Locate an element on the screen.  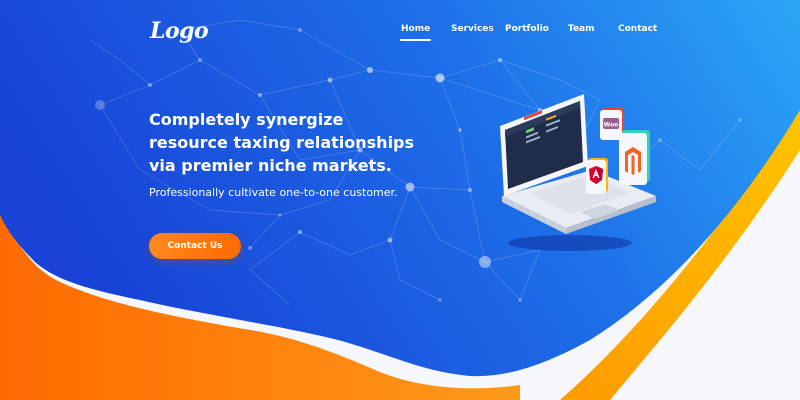
nav-team: Team is located at coordinates (581, 29).